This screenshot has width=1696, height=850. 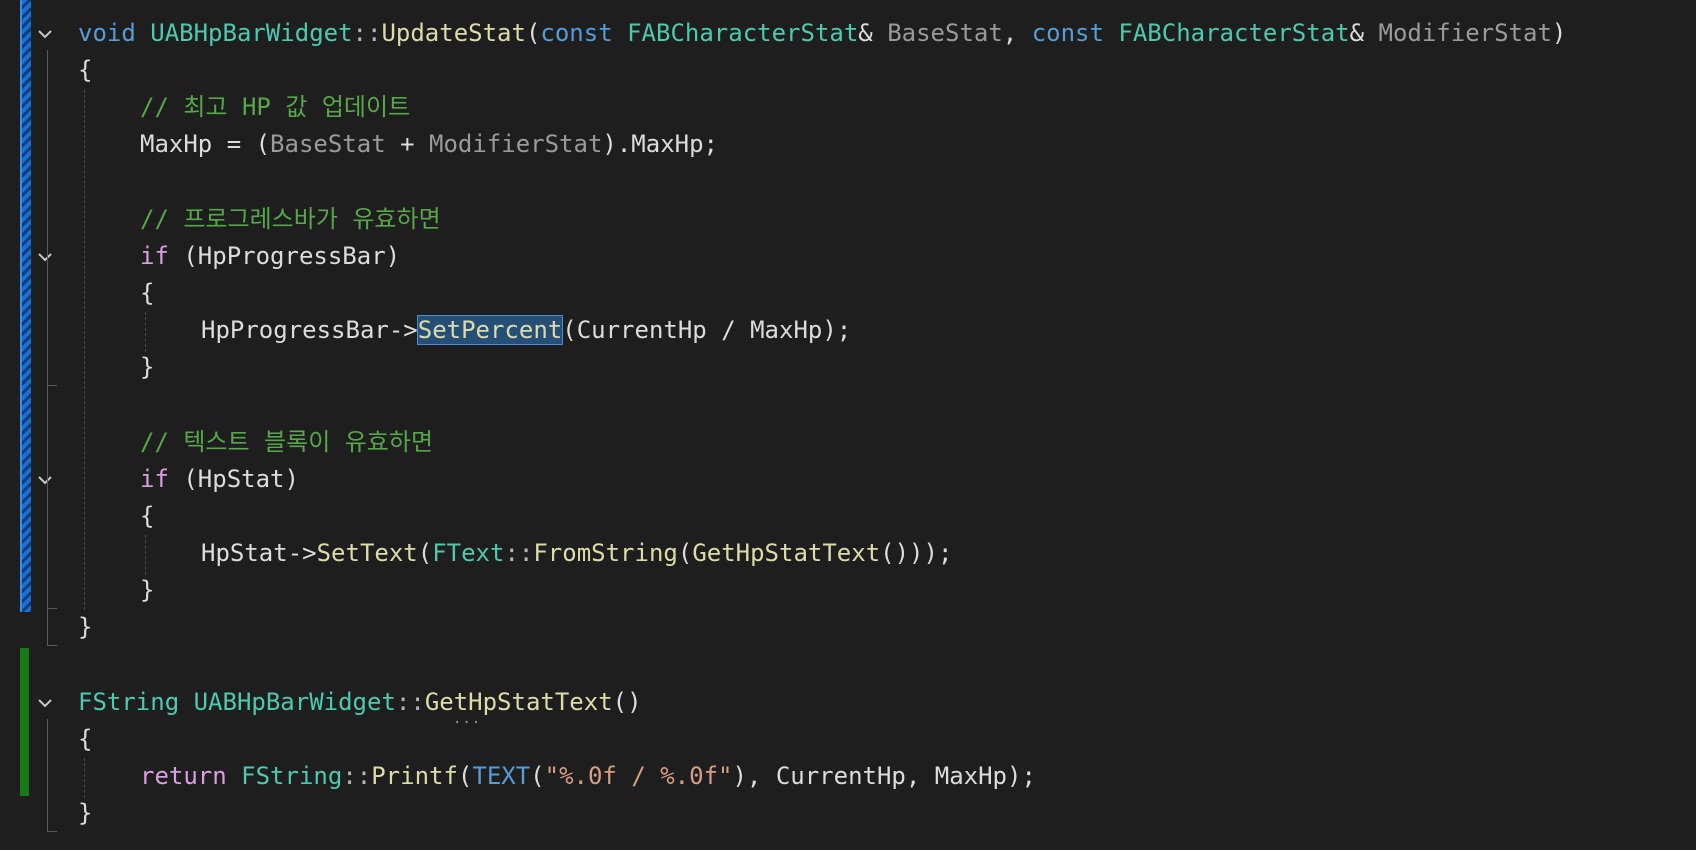 I want to click on code-line-3: // 최고 HP 값 업데이트, so click(x=275, y=107).